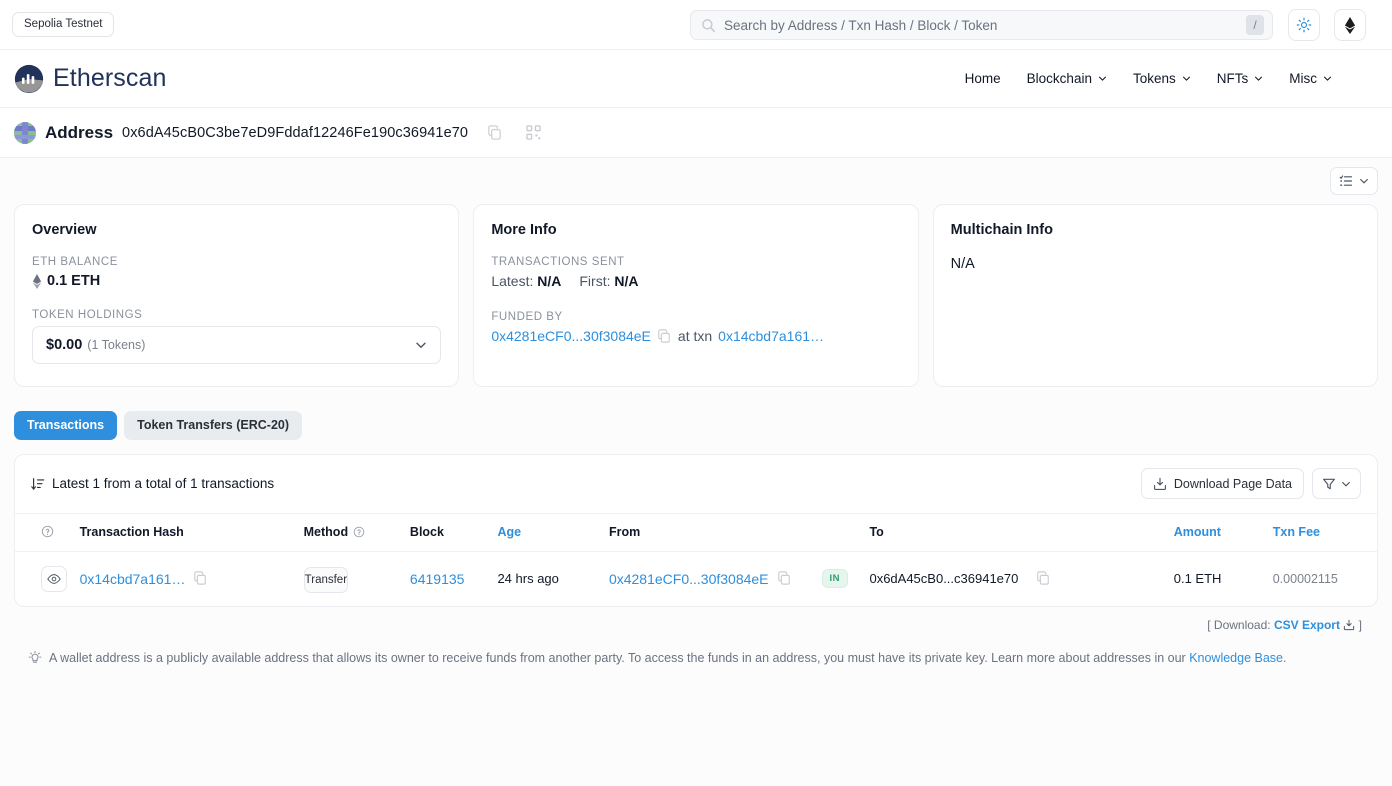 The image size is (1392, 786). Describe the element at coordinates (558, 262) in the screenshot. I see `transactions-sent-label: TRANSACTIONS SENT` at that location.